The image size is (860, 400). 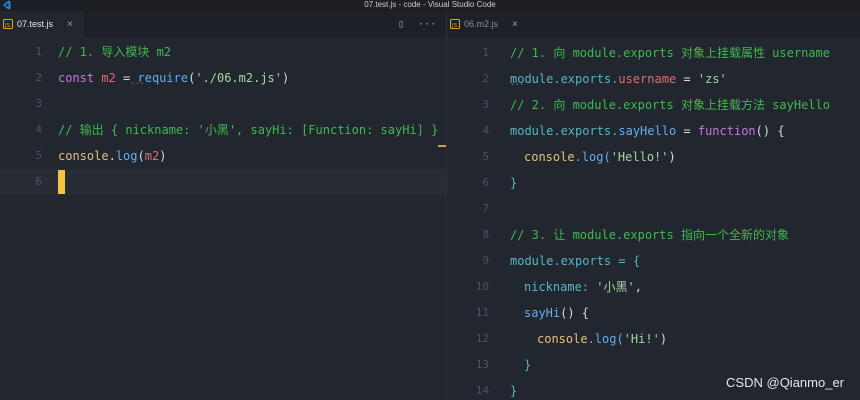 I want to click on tab-06-m2-js: JS 06.m2.js ×, so click(x=491, y=24).